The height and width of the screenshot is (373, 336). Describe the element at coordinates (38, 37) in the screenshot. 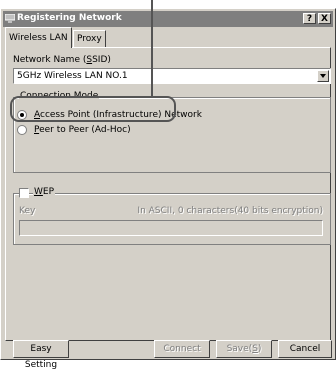

I see `tab-wireless-lan: Wireless LAN` at that location.